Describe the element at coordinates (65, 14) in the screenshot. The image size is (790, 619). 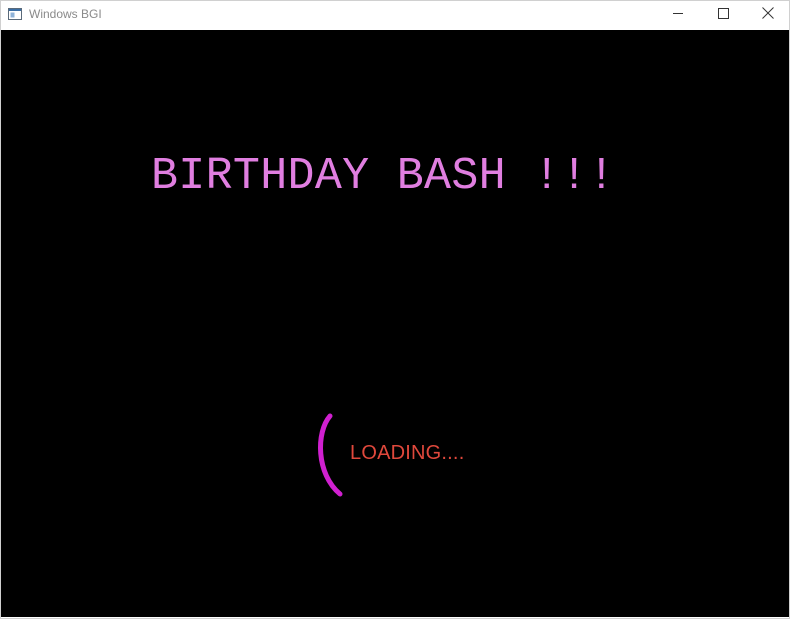
I see `window-title: Windows BGI` at that location.